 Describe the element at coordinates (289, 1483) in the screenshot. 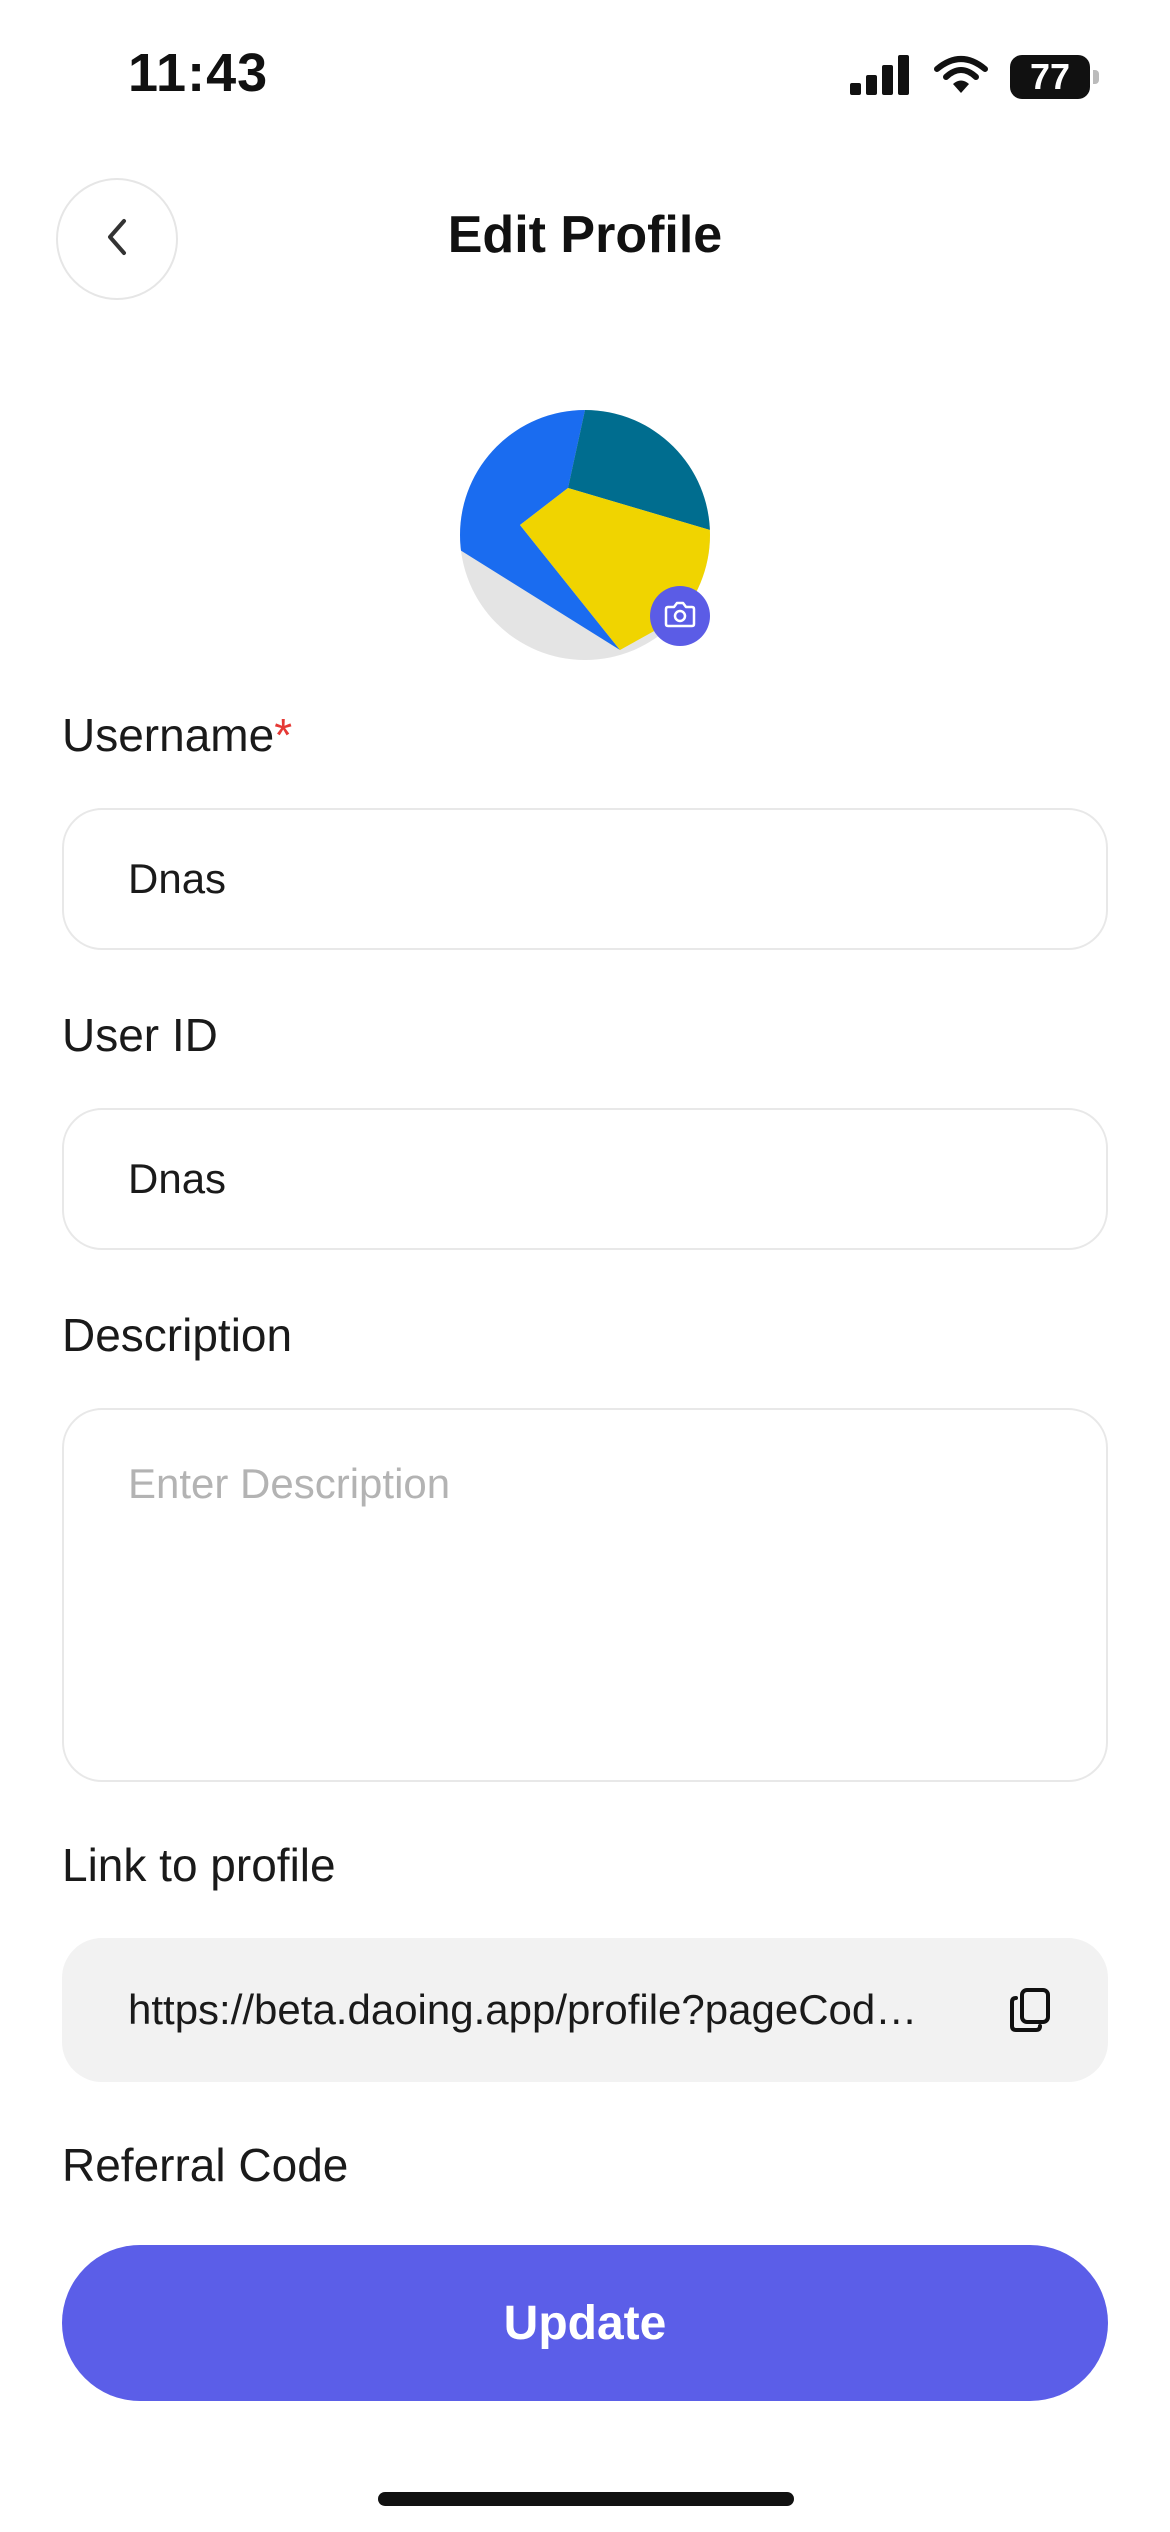

I see `description-placeholder: Enter Description` at that location.